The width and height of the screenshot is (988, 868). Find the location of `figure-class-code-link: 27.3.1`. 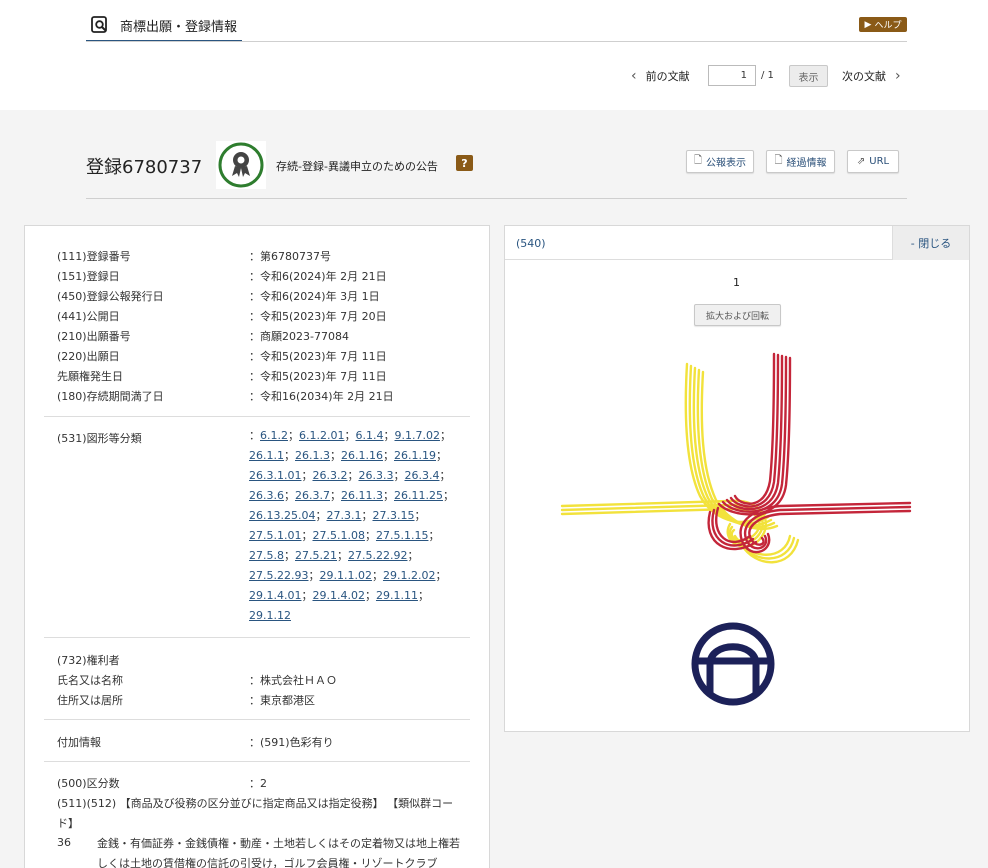

figure-class-code-link: 27.3.1 is located at coordinates (343, 515).